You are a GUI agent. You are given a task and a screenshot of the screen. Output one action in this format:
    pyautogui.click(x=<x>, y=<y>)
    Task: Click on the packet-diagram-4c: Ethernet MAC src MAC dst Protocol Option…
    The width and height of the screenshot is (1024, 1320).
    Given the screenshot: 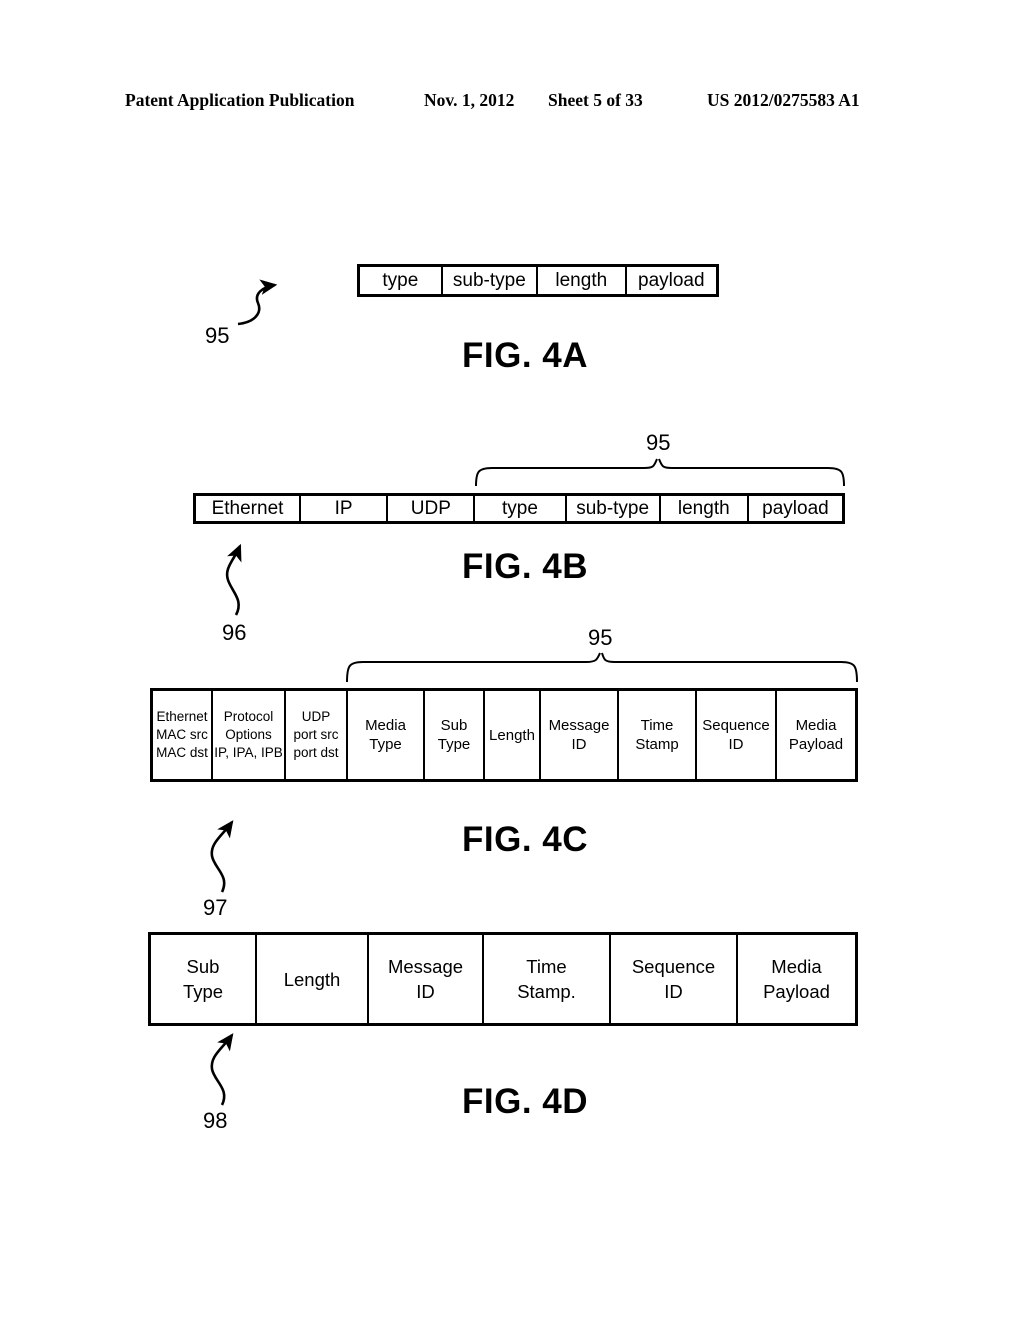 What is the action you would take?
    pyautogui.click(x=504, y=735)
    